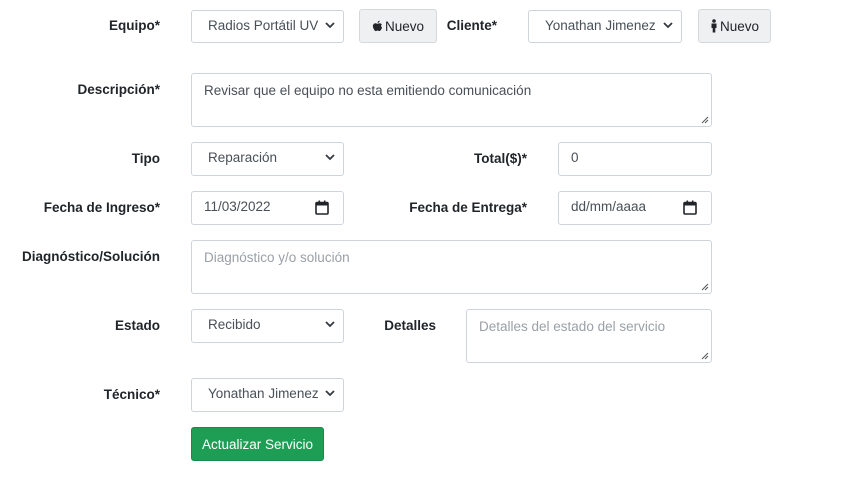 The image size is (849, 480). Describe the element at coordinates (635, 159) in the screenshot. I see `total-input: 0` at that location.